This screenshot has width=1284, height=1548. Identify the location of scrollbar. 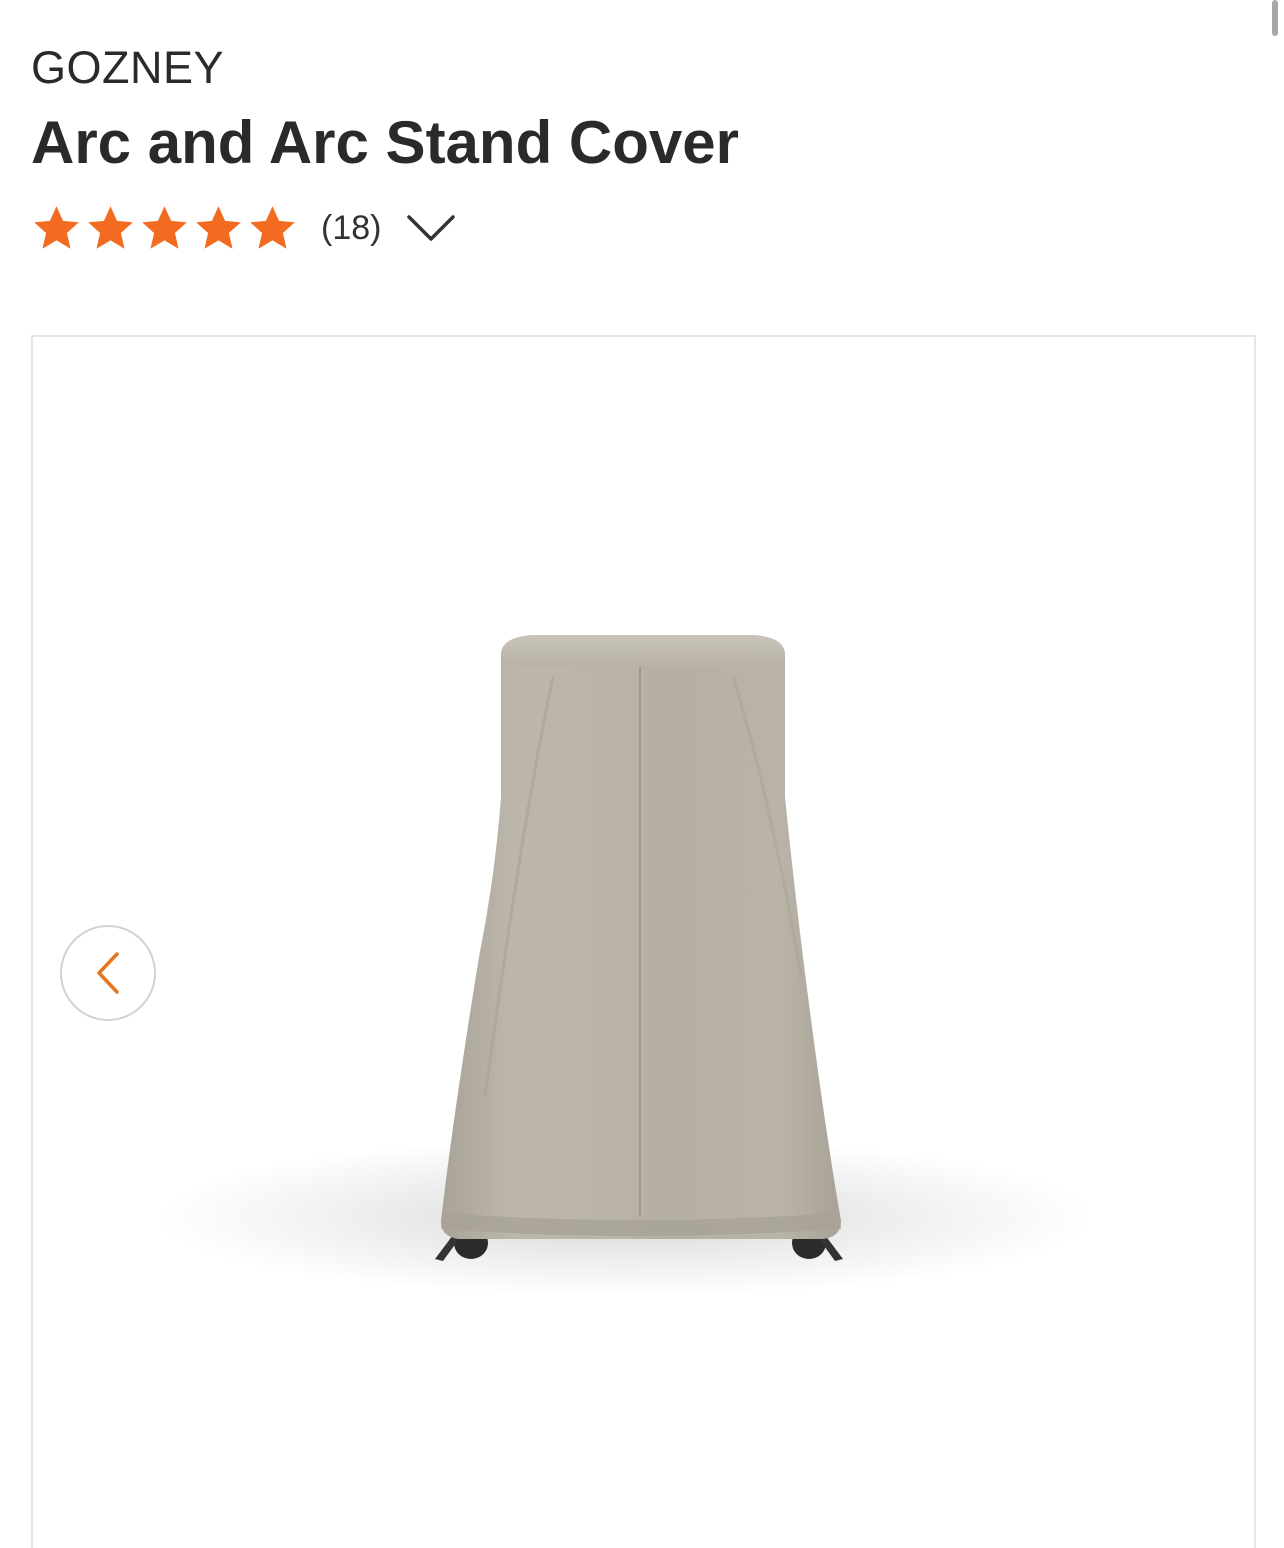
(1275, 18).